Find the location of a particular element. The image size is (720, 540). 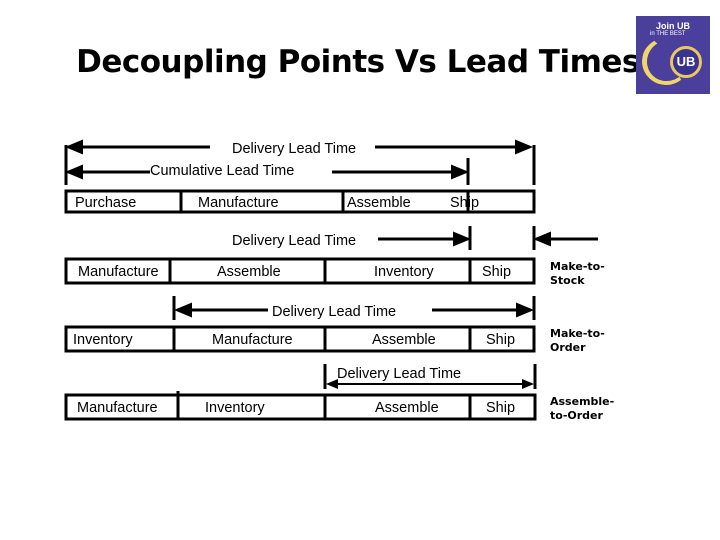

process-bar is located at coordinates (300, 339).